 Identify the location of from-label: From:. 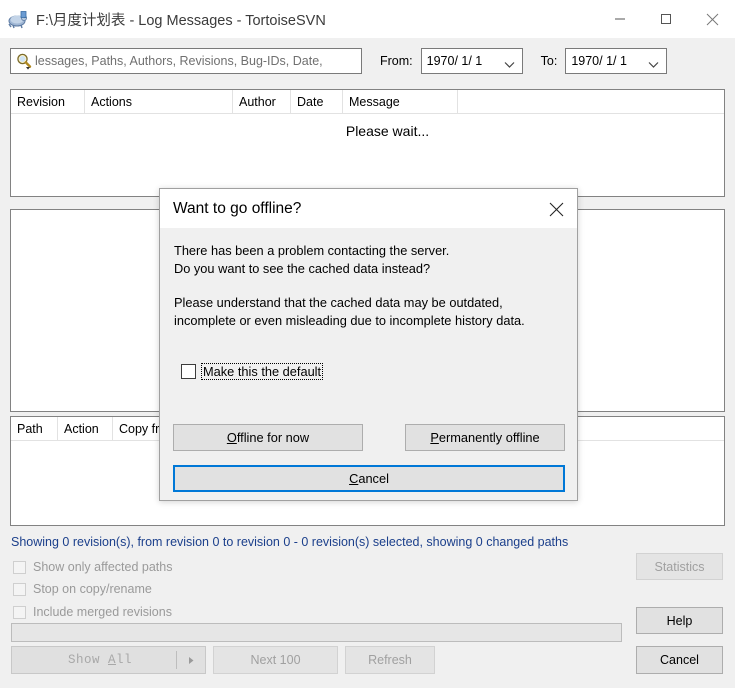
(396, 60).